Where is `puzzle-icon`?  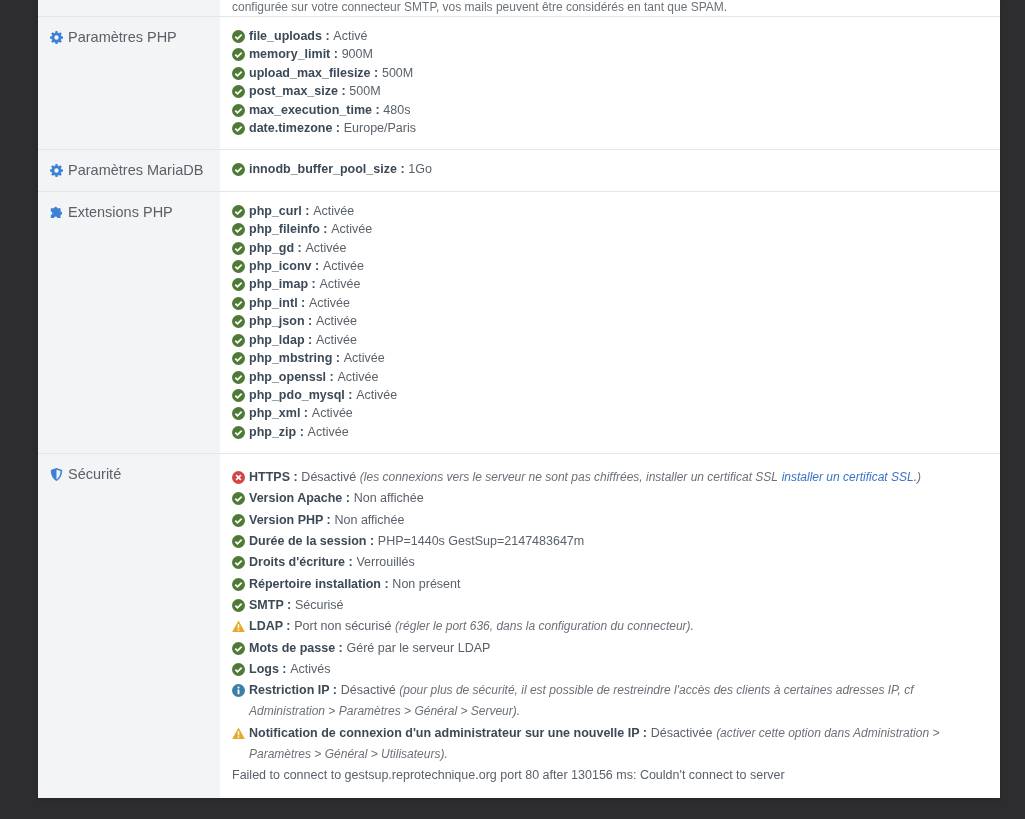 puzzle-icon is located at coordinates (56, 212).